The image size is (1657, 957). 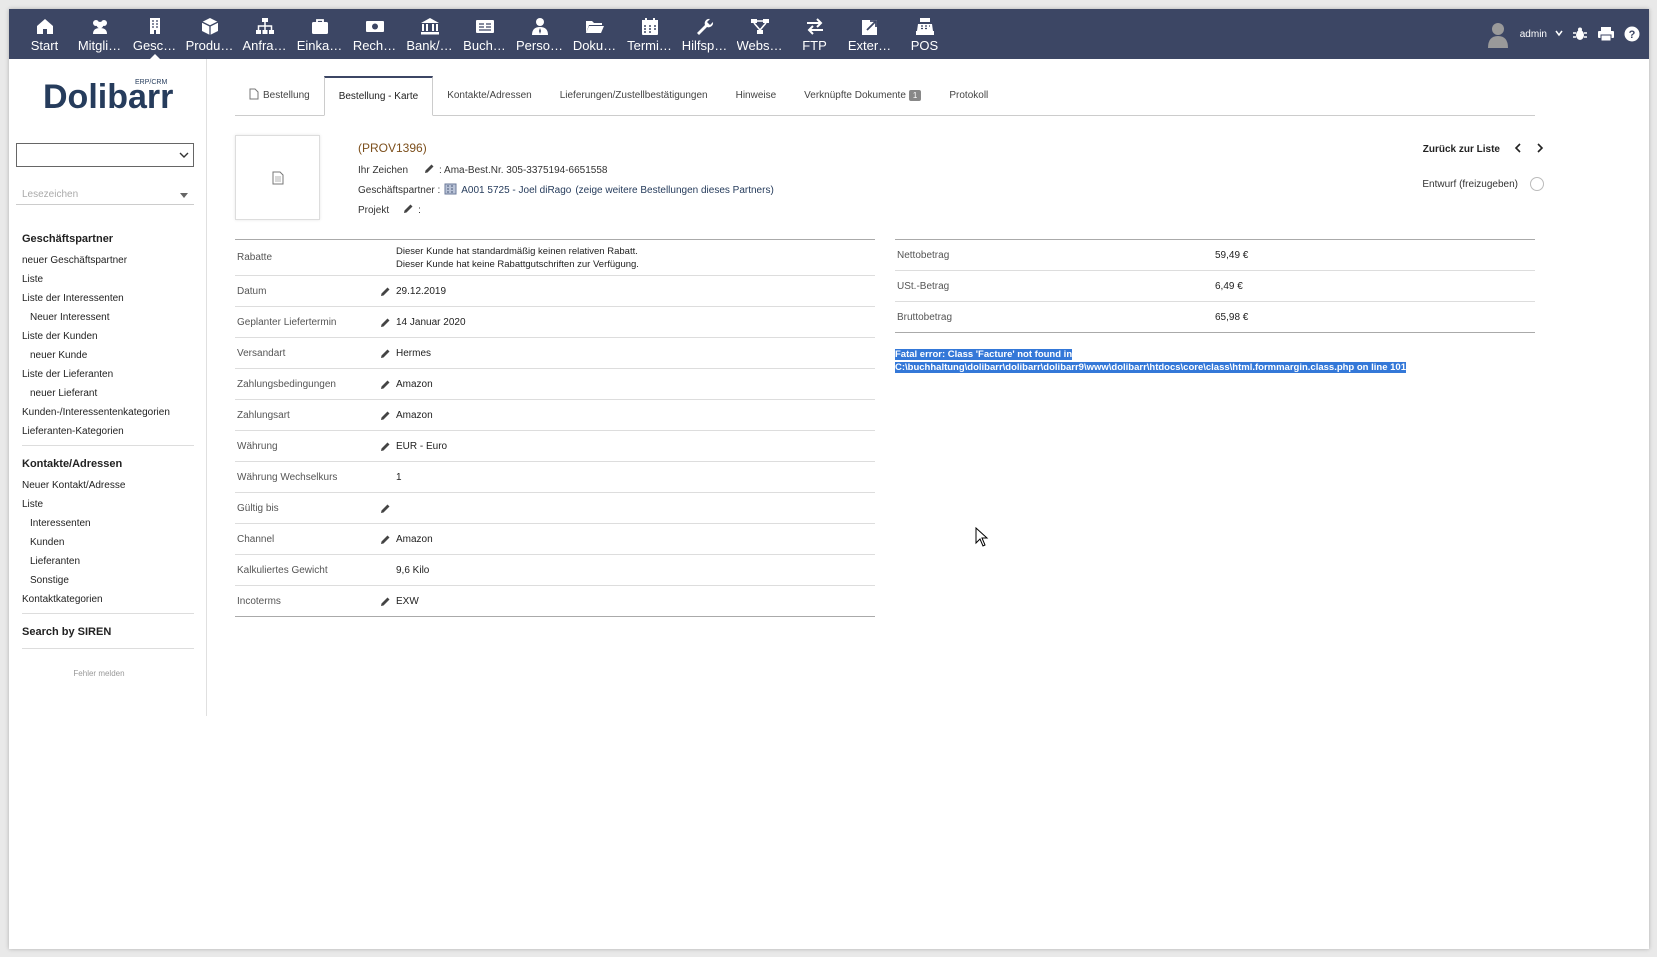 I want to click on sidebar-item: Liste der Kunden, so click(x=108, y=336).